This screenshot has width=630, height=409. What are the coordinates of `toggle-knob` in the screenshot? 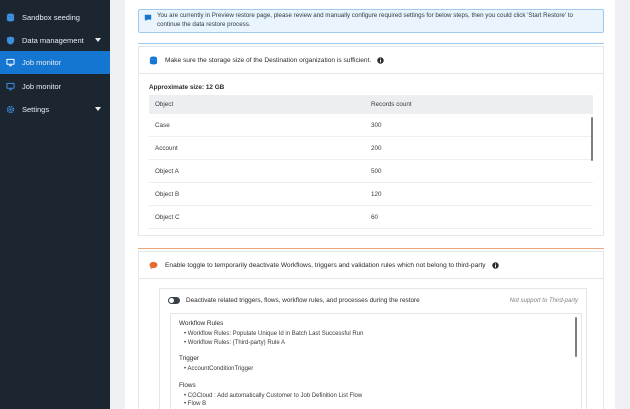 It's located at (171, 300).